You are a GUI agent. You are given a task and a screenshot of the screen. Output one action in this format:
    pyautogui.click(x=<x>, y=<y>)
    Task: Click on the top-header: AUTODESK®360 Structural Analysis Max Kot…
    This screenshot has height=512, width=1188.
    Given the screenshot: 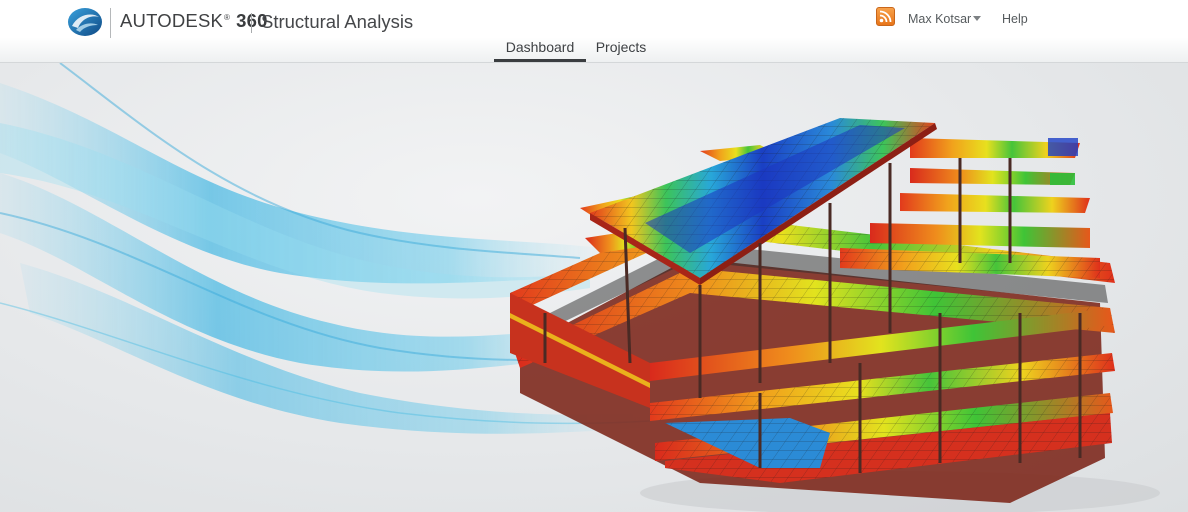 What is the action you would take?
    pyautogui.click(x=594, y=31)
    